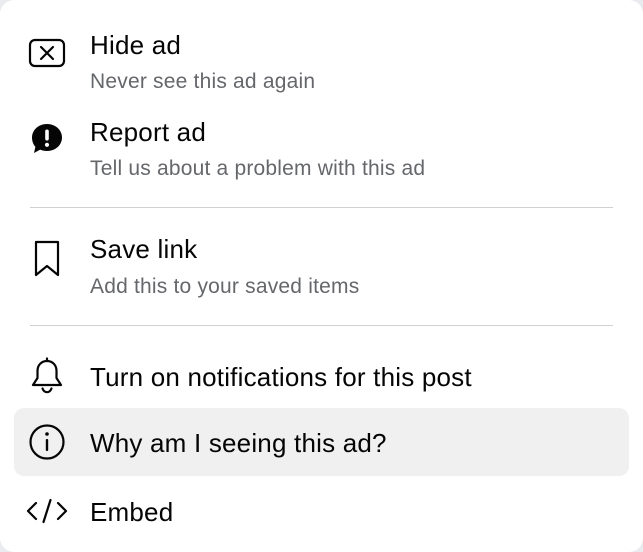  I want to click on menu-item-hide-ad: Hide ad Never see this ad again, so click(321, 64).